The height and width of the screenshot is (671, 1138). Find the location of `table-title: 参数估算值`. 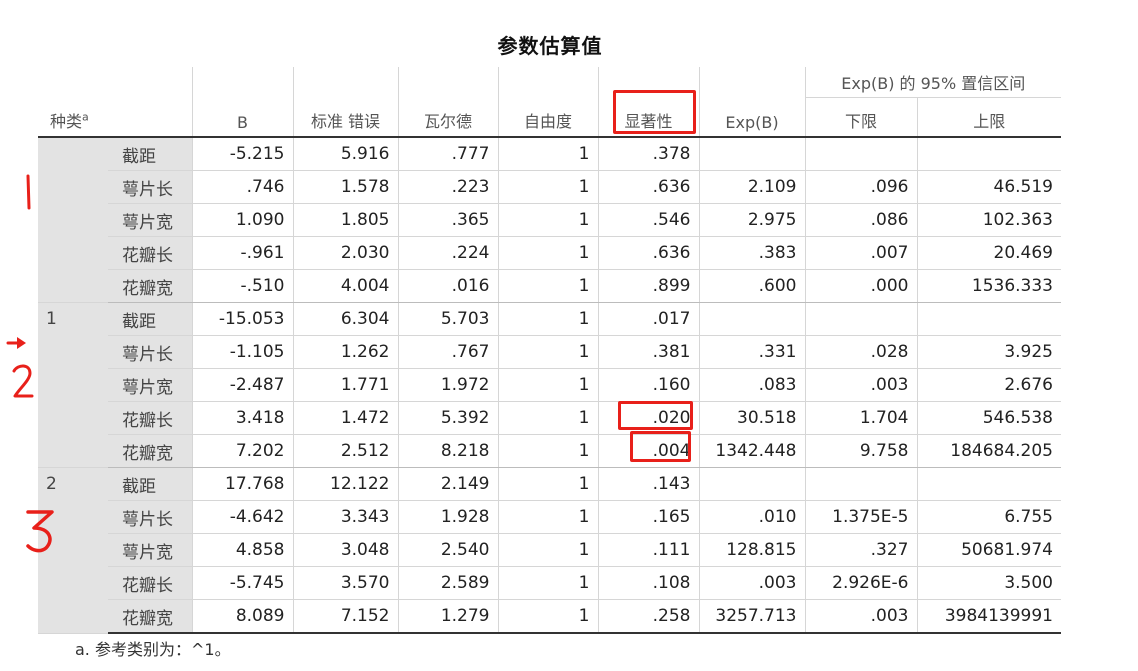

table-title: 参数估算值 is located at coordinates (550, 46).